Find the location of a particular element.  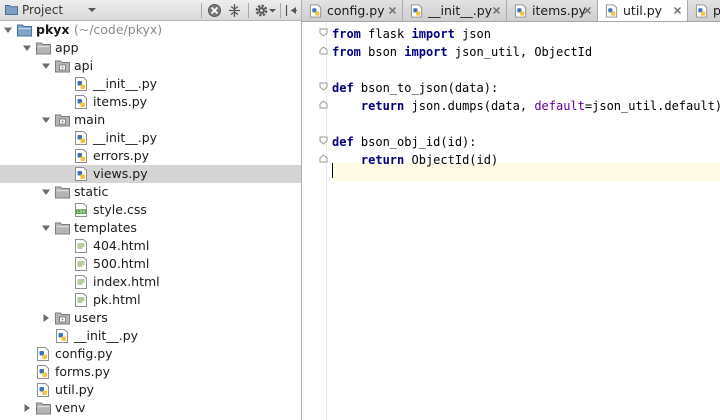

tree-item: templates is located at coordinates (150, 228).